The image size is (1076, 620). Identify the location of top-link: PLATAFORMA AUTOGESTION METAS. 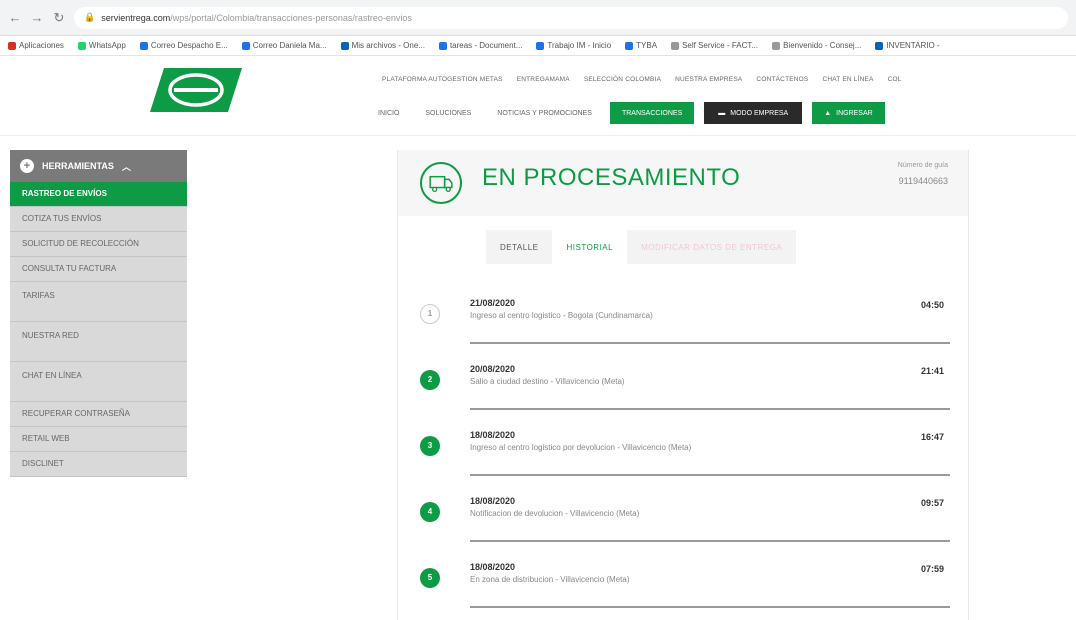
(442, 79).